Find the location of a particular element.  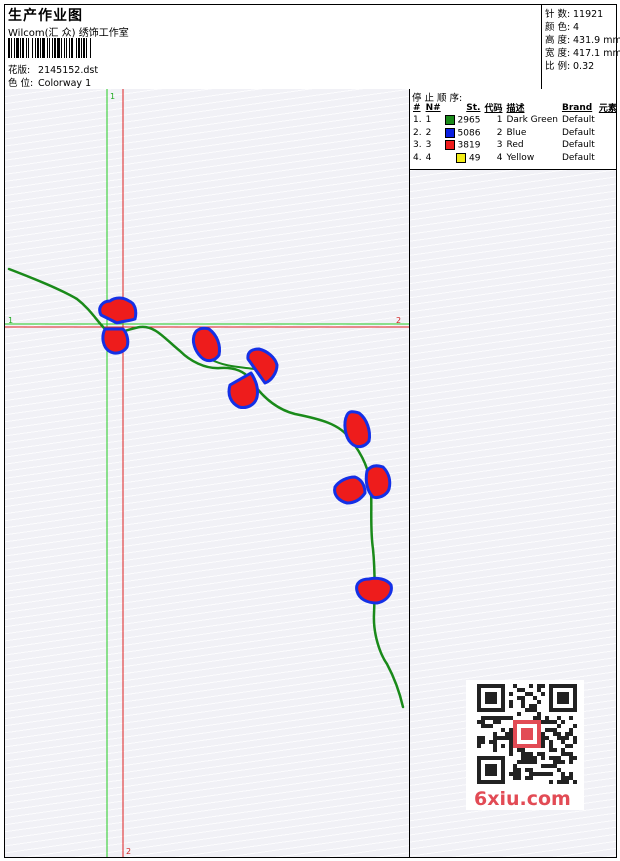

col-number: # is located at coordinates (417, 107).